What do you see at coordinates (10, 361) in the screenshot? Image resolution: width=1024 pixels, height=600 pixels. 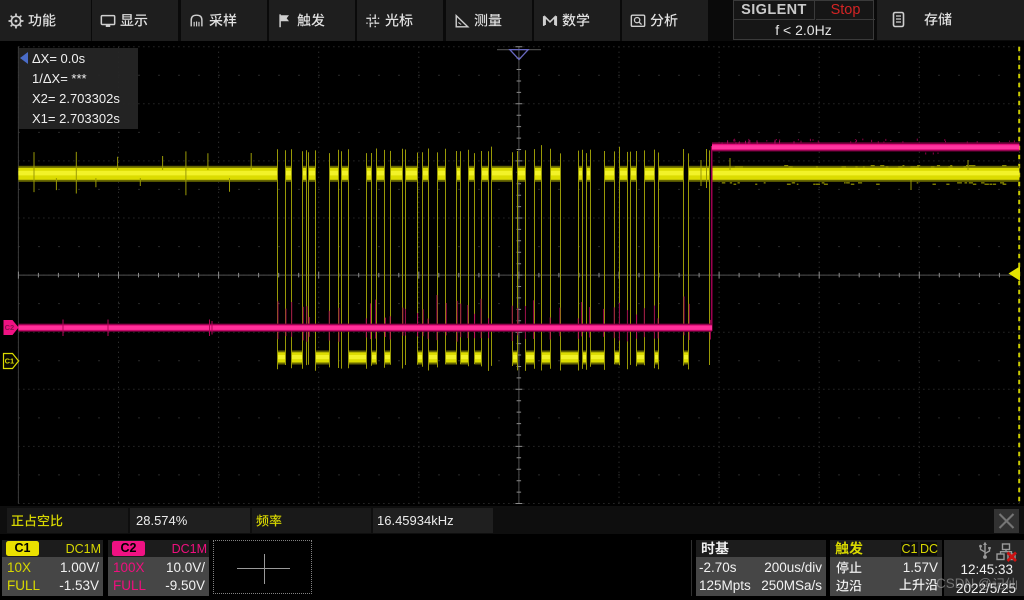 I see `svg-text: C1` at bounding box center [10, 361].